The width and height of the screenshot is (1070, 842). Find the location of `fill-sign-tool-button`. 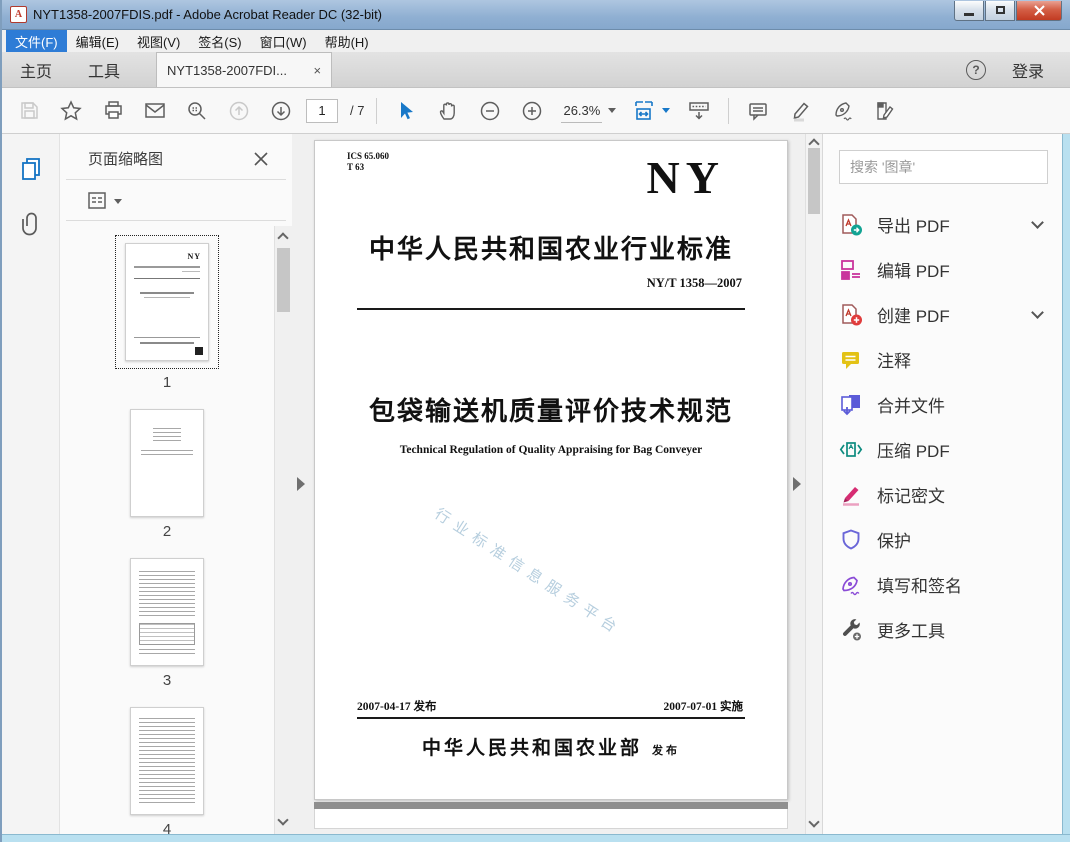

fill-sign-tool-button is located at coordinates (884, 111).